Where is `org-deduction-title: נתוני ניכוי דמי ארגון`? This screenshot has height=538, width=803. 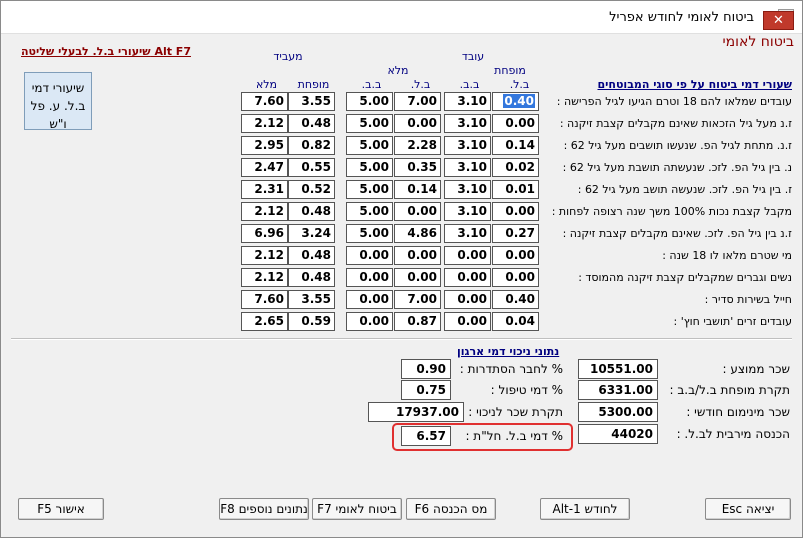 org-deduction-title: נתוני ניכוי דמי ארגון is located at coordinates (508, 351).